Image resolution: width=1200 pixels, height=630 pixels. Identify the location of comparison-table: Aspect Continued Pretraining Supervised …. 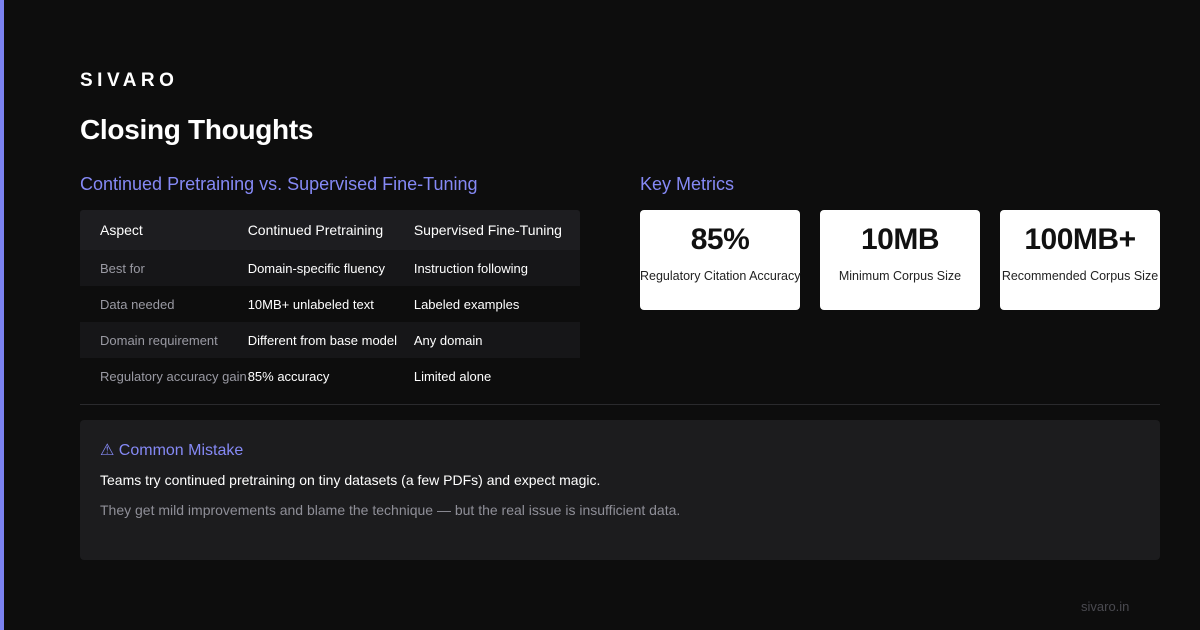
(330, 302).